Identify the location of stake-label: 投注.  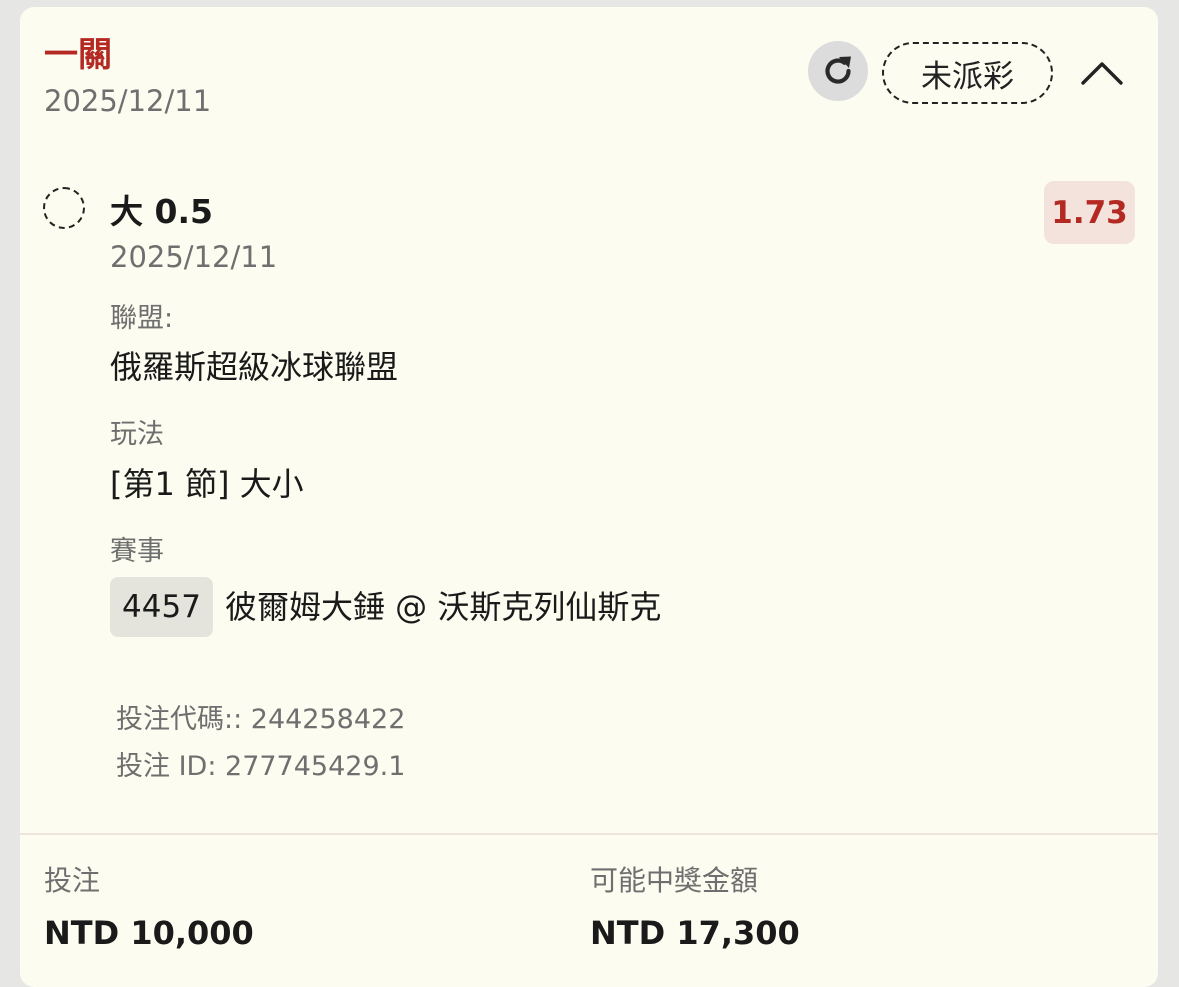
(72, 880).